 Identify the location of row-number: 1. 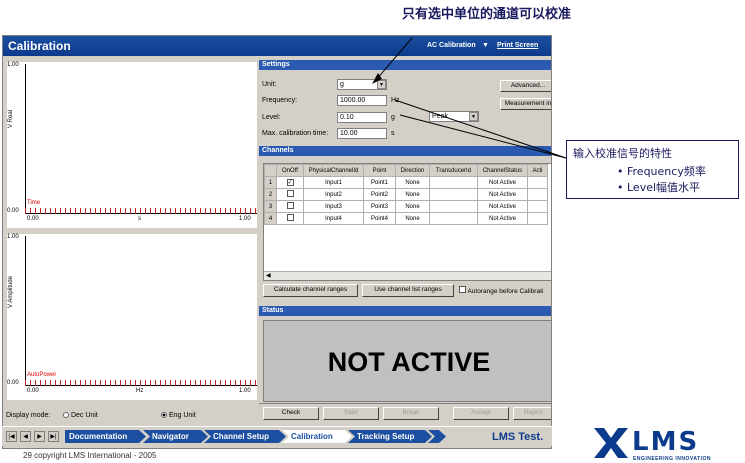
(270, 182).